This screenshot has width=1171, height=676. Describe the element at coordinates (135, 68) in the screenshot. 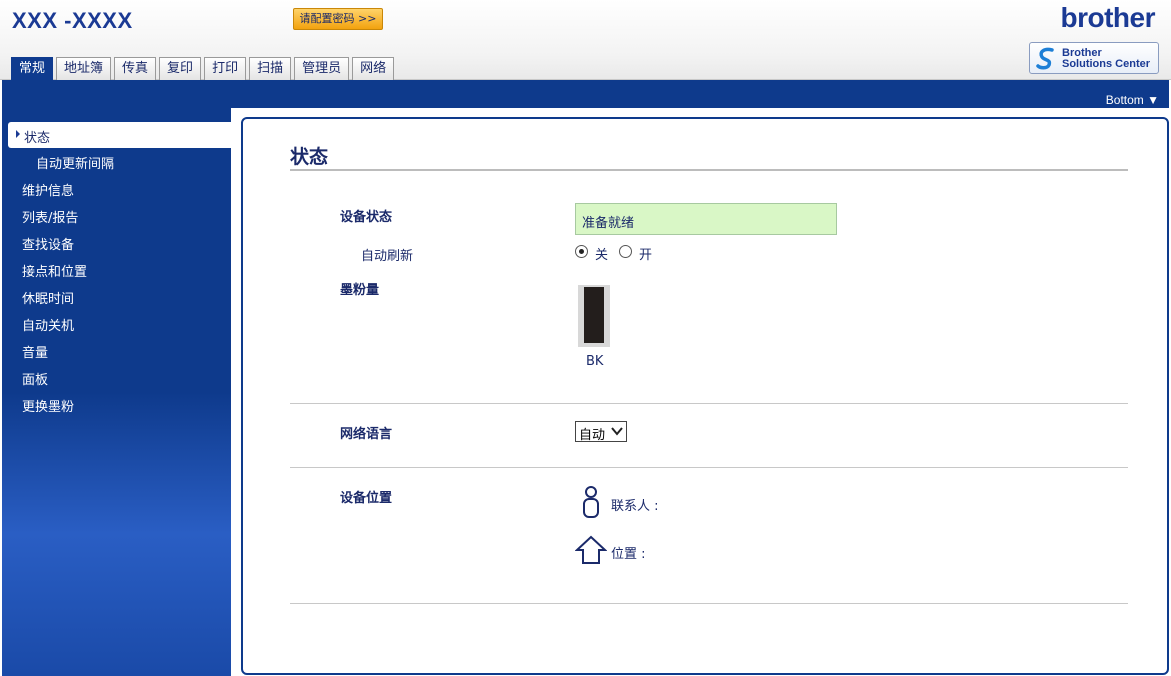

I see `tab-fax: 传真` at that location.